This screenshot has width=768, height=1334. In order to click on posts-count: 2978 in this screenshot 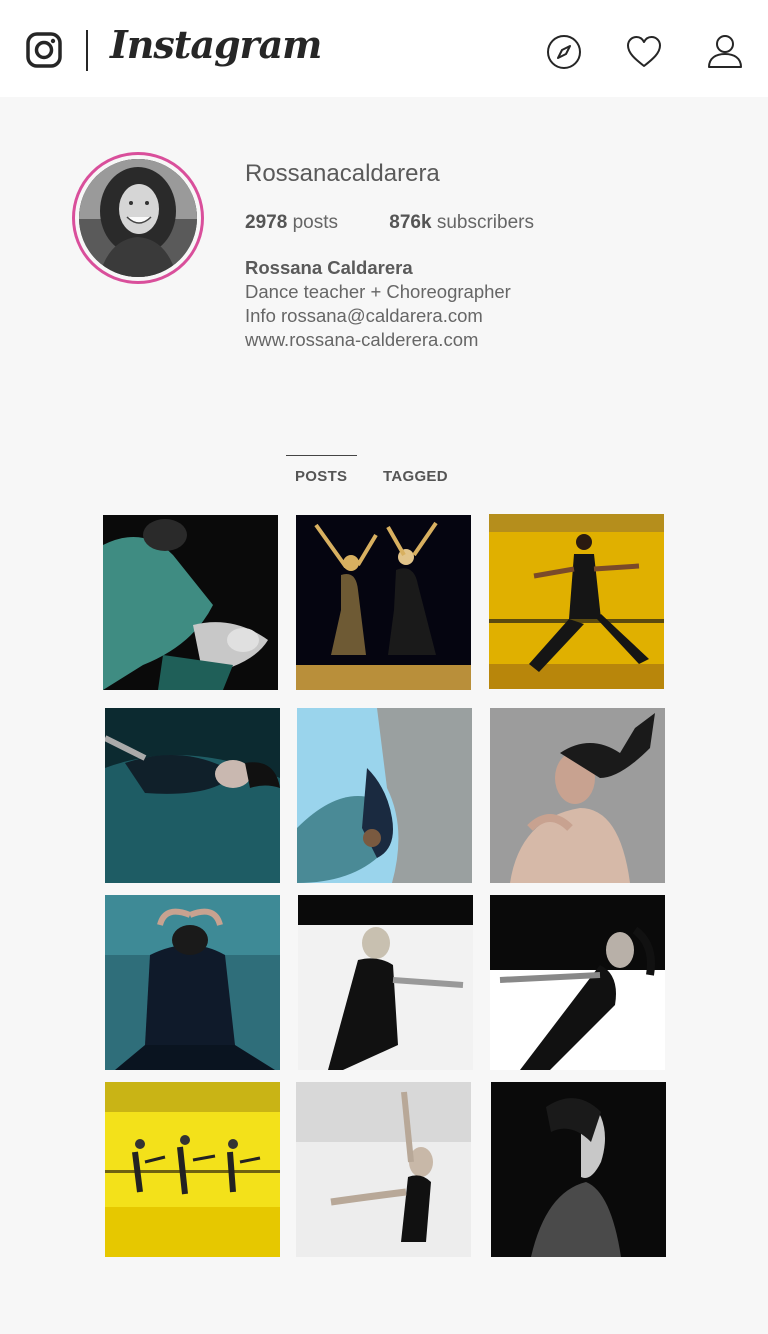, I will do `click(266, 222)`.